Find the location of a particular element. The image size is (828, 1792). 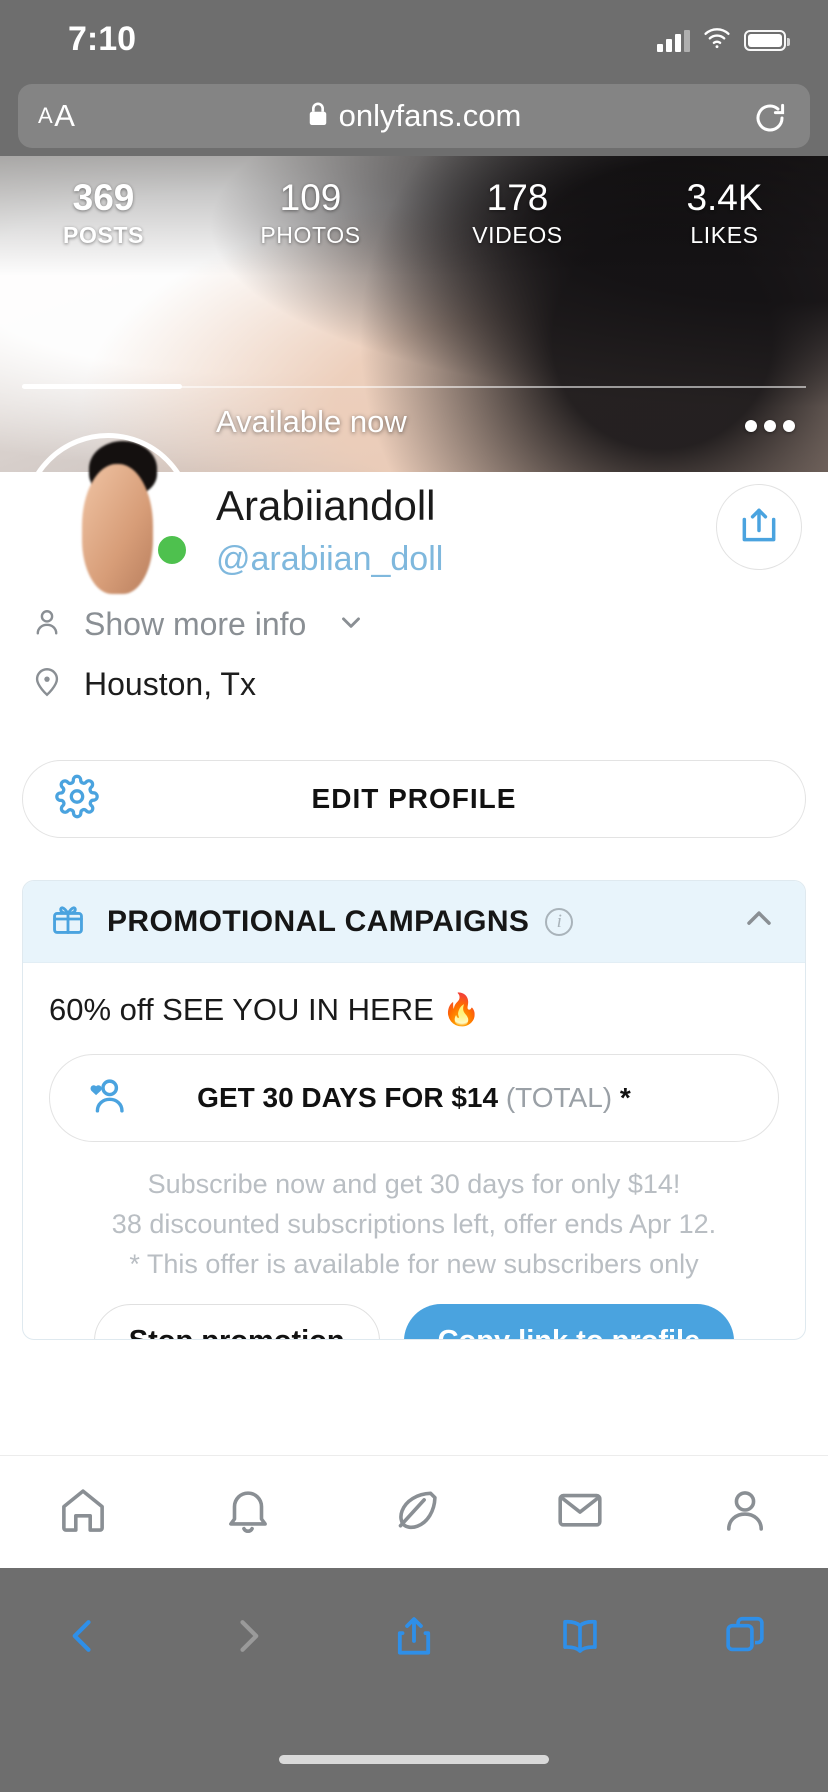

promo-offer-main: GET 30 DAYS FOR $14 is located at coordinates (348, 1097).